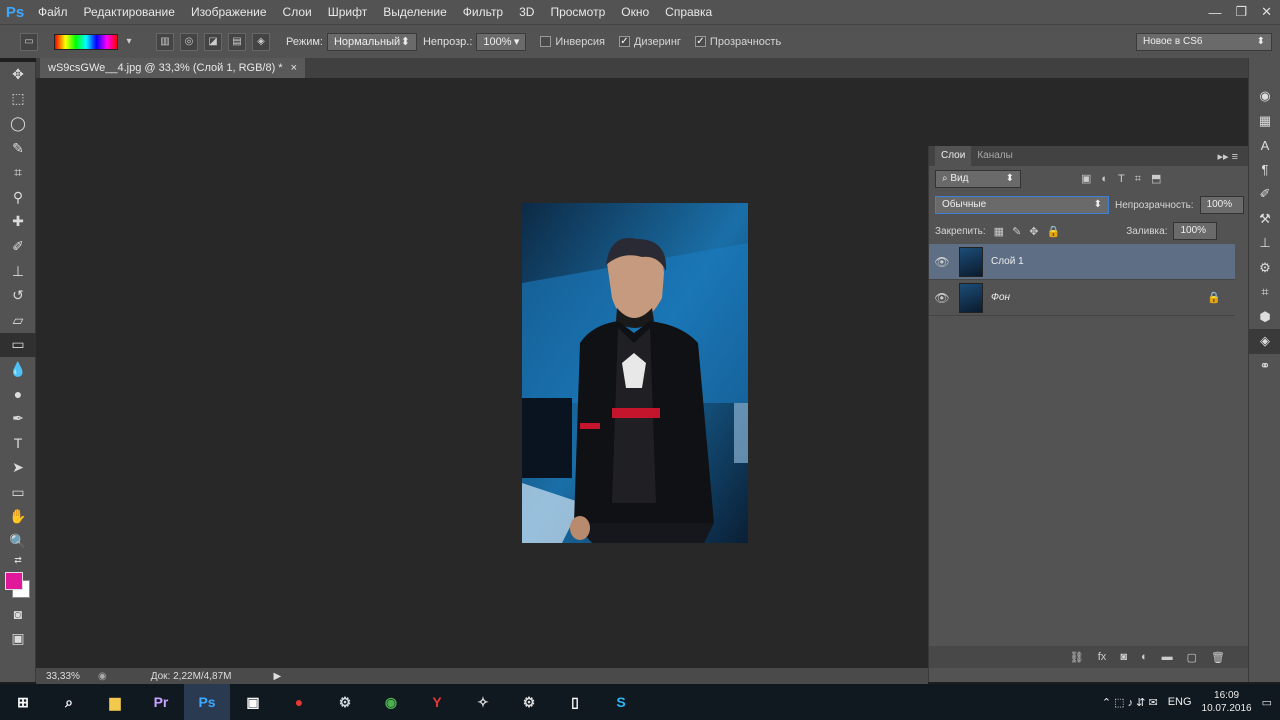  Describe the element at coordinates (1264, 121) in the screenshot. I see `histogram-icon: ▦` at that location.